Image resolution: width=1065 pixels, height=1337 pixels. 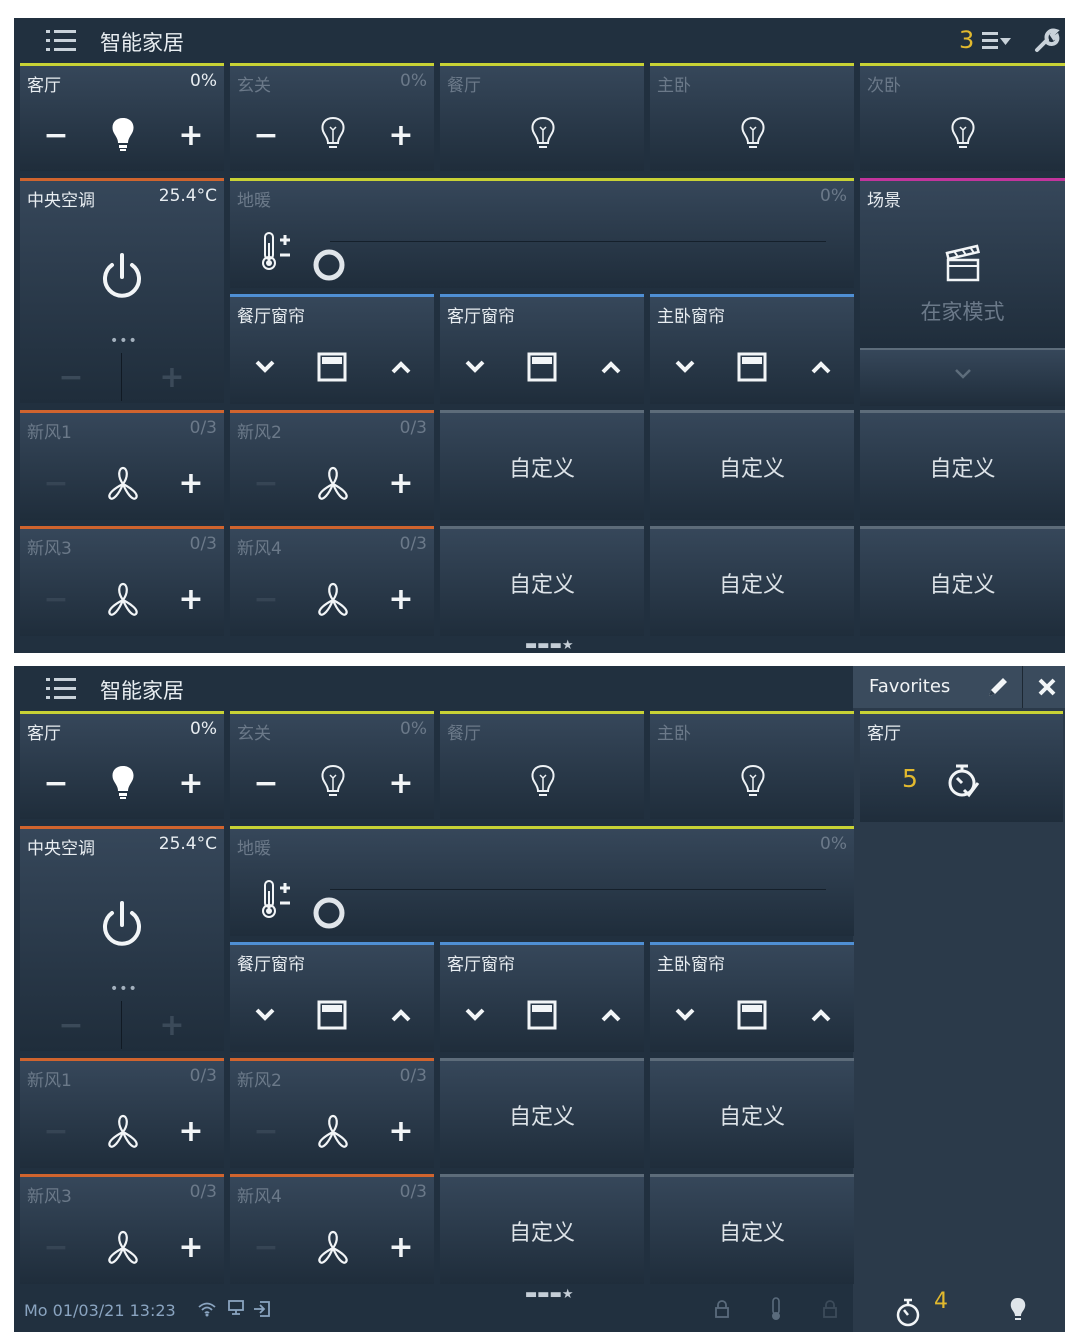 What do you see at coordinates (830, 1309) in the screenshot?
I see `unlock-icon` at bounding box center [830, 1309].